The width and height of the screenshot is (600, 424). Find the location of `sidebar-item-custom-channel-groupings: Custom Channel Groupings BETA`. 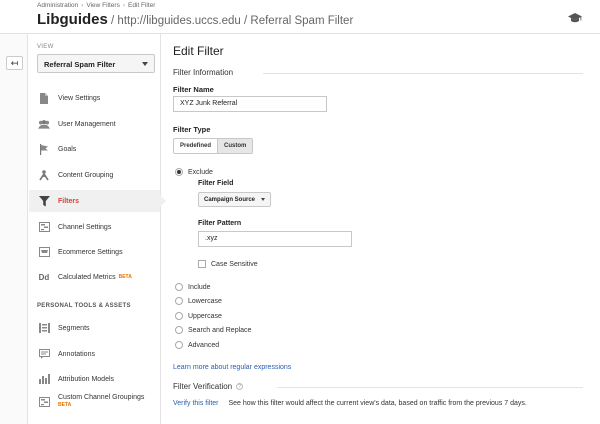

sidebar-item-custom-channel-groupings: Custom Channel Groupings BETA is located at coordinates (94, 407).